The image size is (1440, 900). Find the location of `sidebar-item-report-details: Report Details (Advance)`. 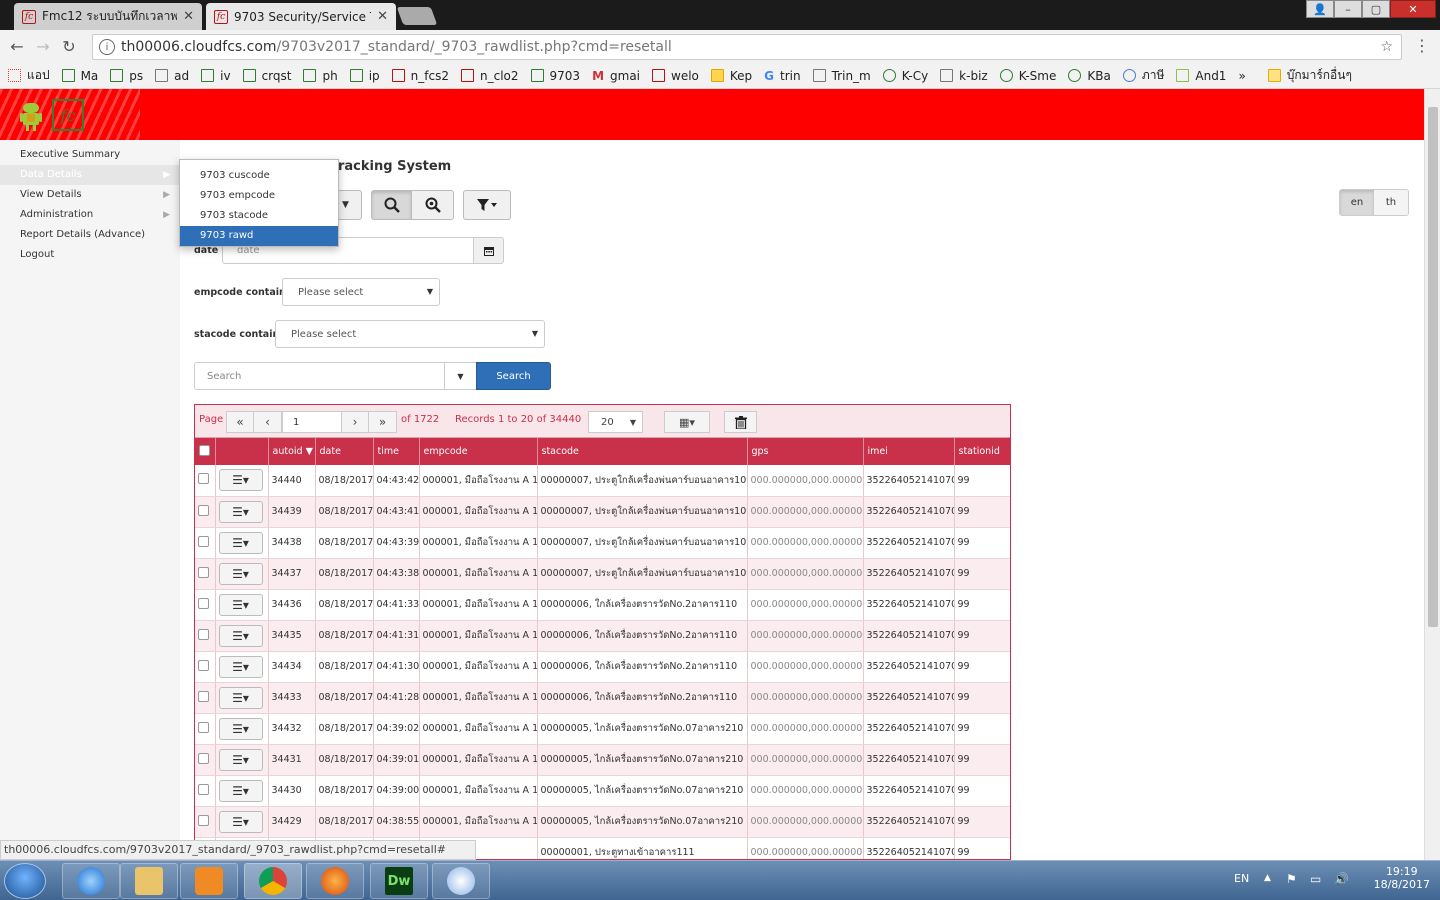

sidebar-item-report-details: Report Details (Advance) is located at coordinates (90, 235).